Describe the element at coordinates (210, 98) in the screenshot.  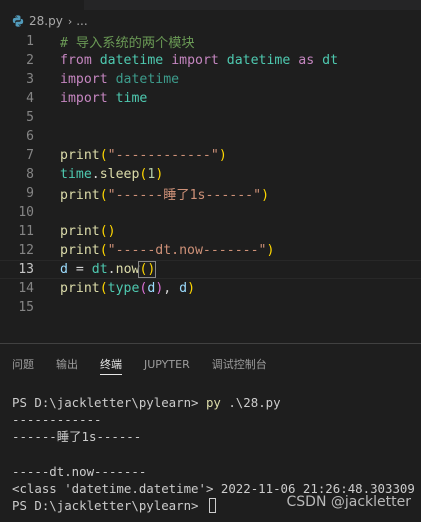
I see `code-line: 4 import time` at that location.